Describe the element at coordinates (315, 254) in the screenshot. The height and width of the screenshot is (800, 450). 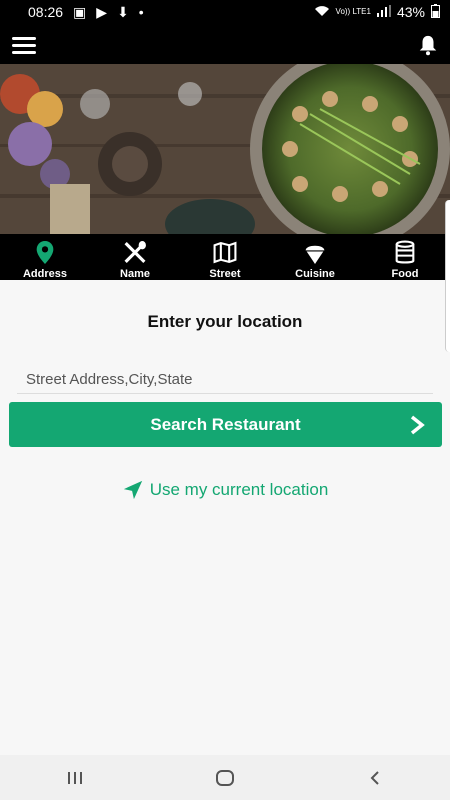
I see `ice-cream-icon` at that location.